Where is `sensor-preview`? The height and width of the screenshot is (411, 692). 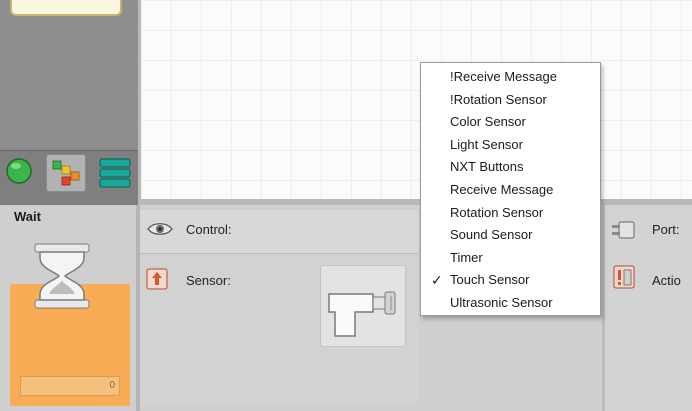 sensor-preview is located at coordinates (363, 306).